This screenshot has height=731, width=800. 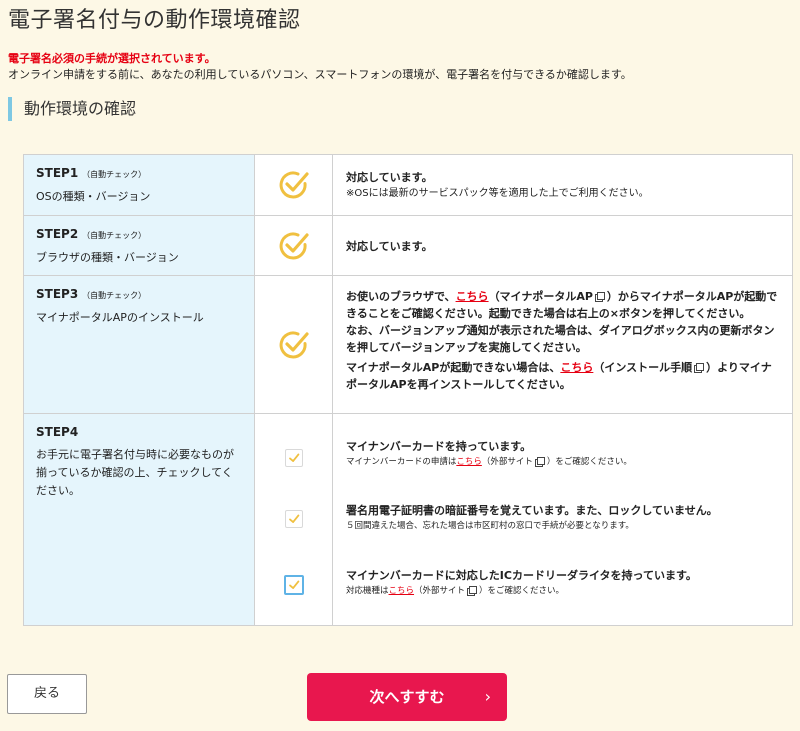 What do you see at coordinates (112, 58) in the screenshot?
I see `warning-message: 電子署名必須の手続が選択されています。` at bounding box center [112, 58].